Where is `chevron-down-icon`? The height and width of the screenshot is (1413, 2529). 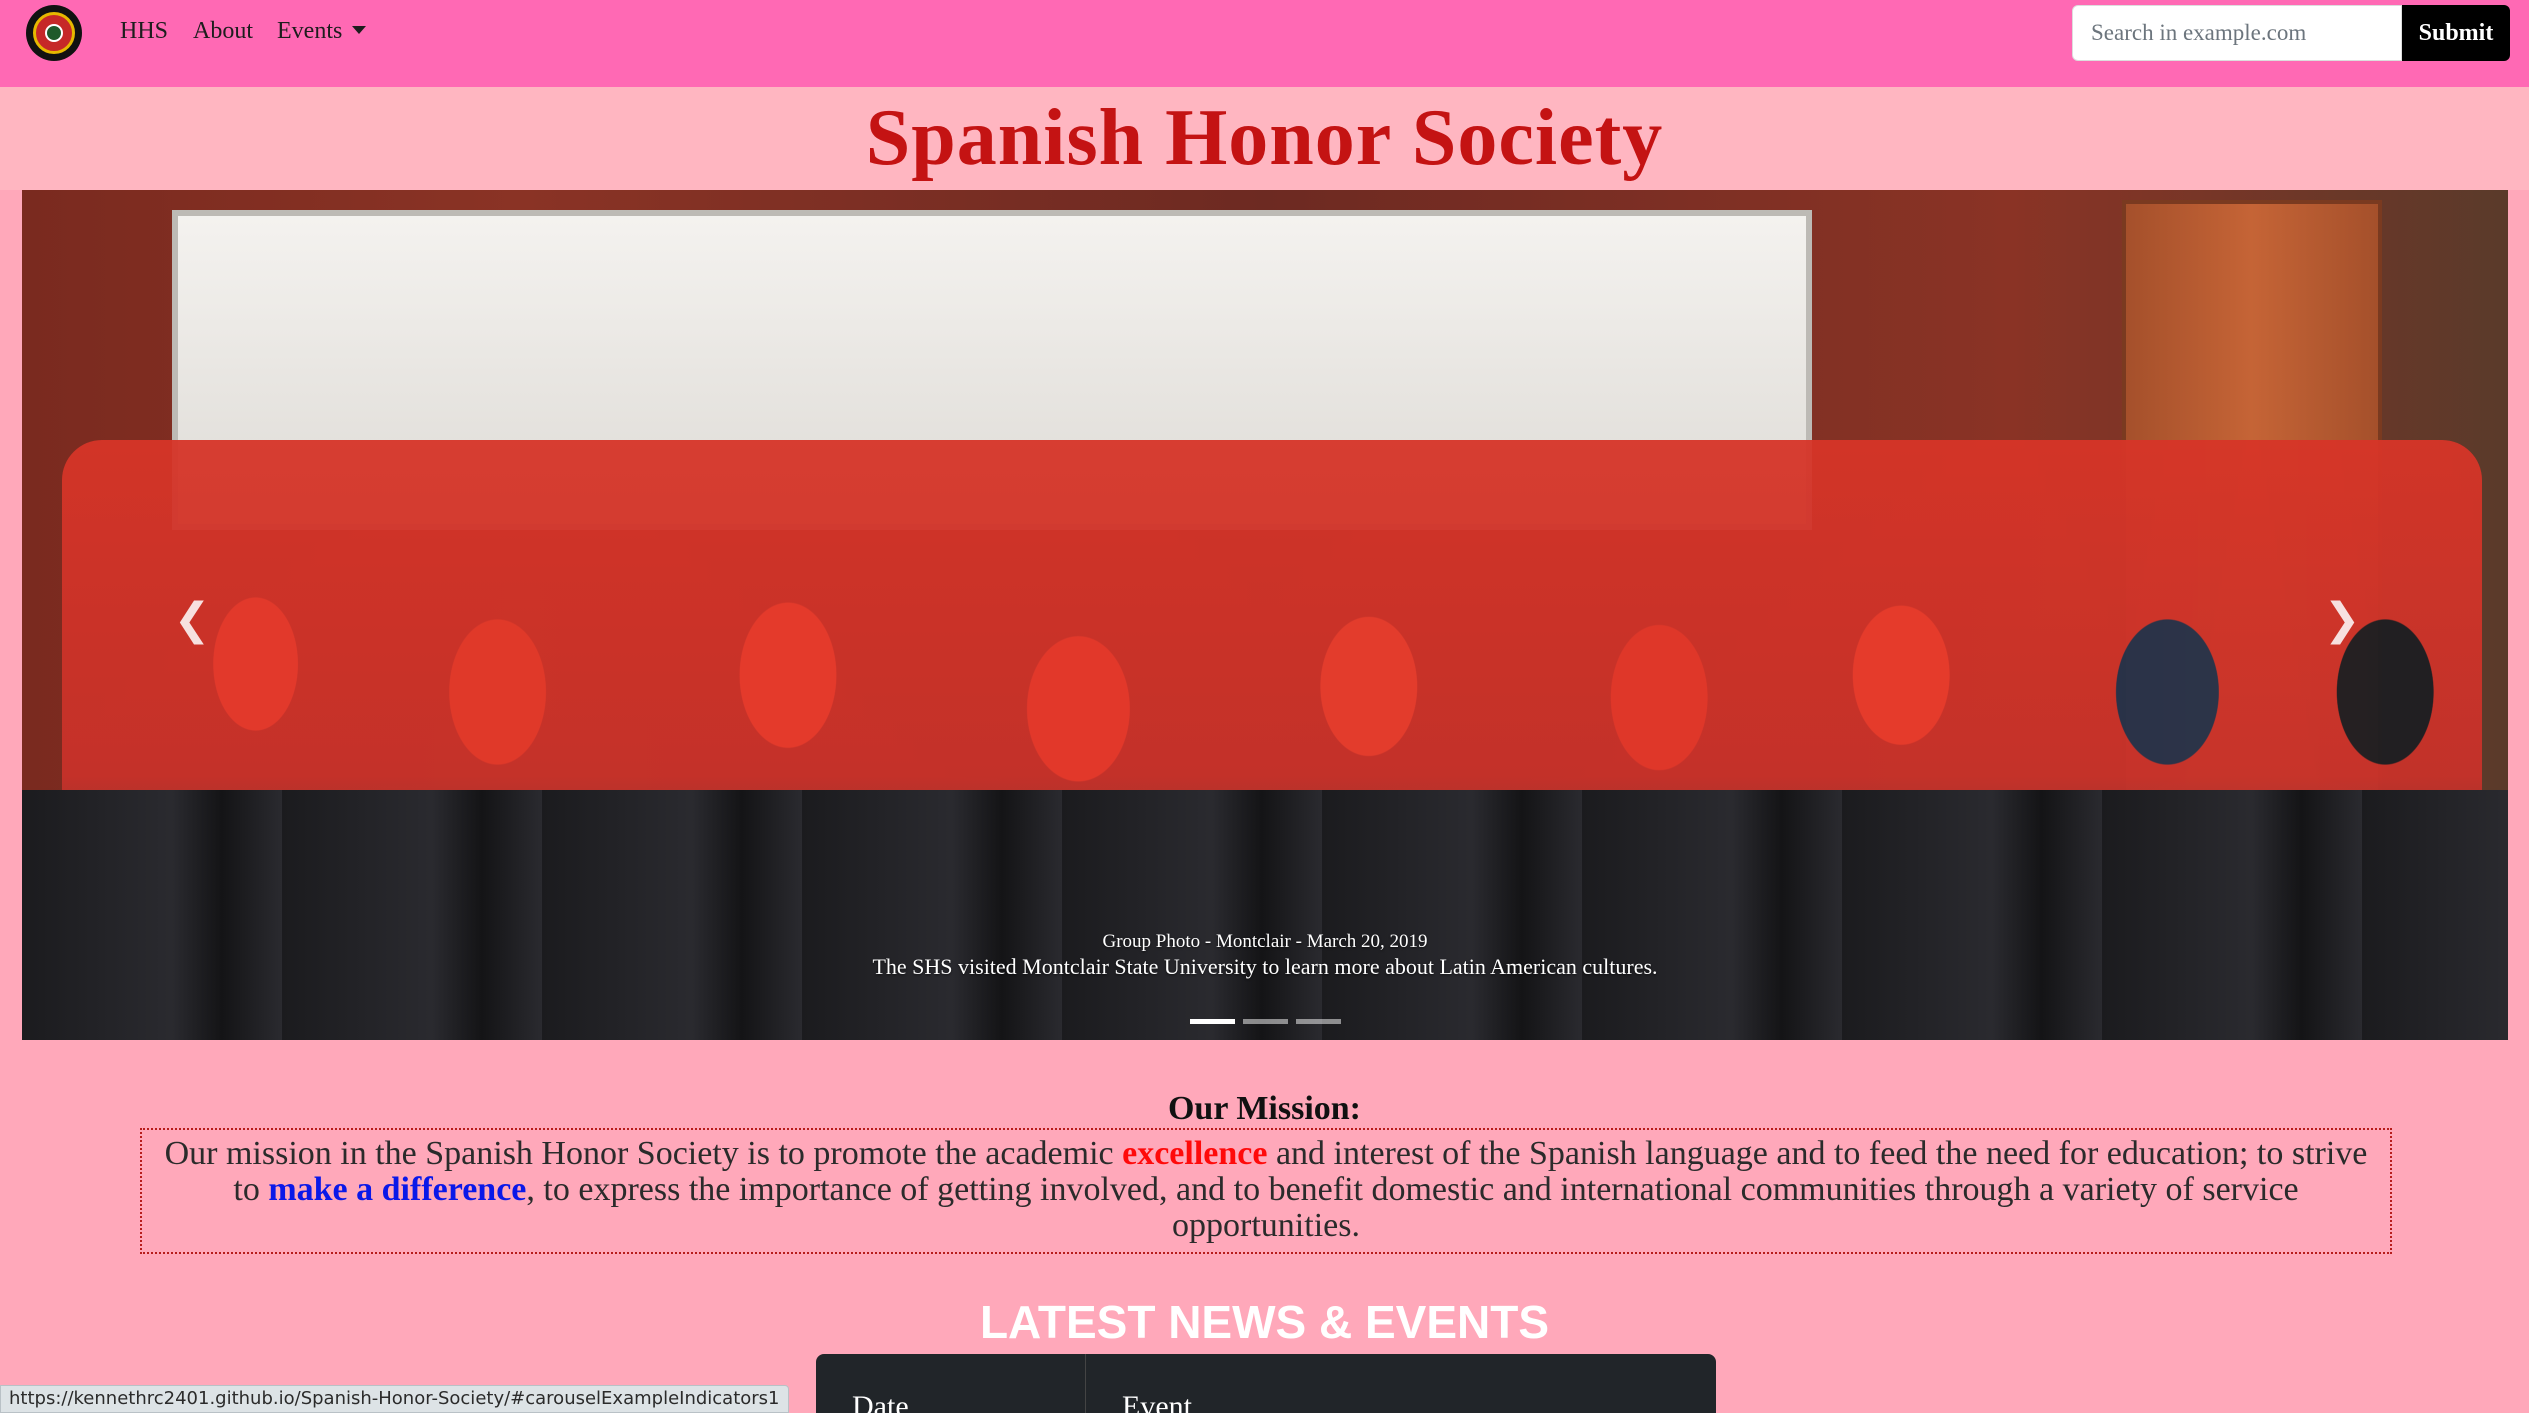
chevron-down-icon is located at coordinates (359, 29).